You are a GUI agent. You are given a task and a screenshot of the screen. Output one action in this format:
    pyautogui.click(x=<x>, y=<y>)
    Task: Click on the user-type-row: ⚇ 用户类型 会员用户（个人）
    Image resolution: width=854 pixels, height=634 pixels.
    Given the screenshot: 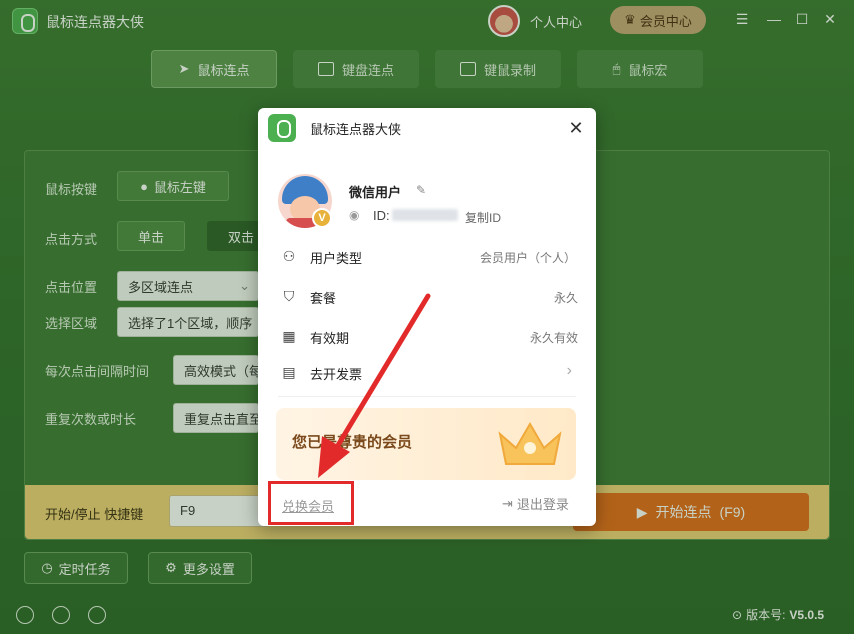 What is the action you would take?
    pyautogui.click(x=429, y=257)
    